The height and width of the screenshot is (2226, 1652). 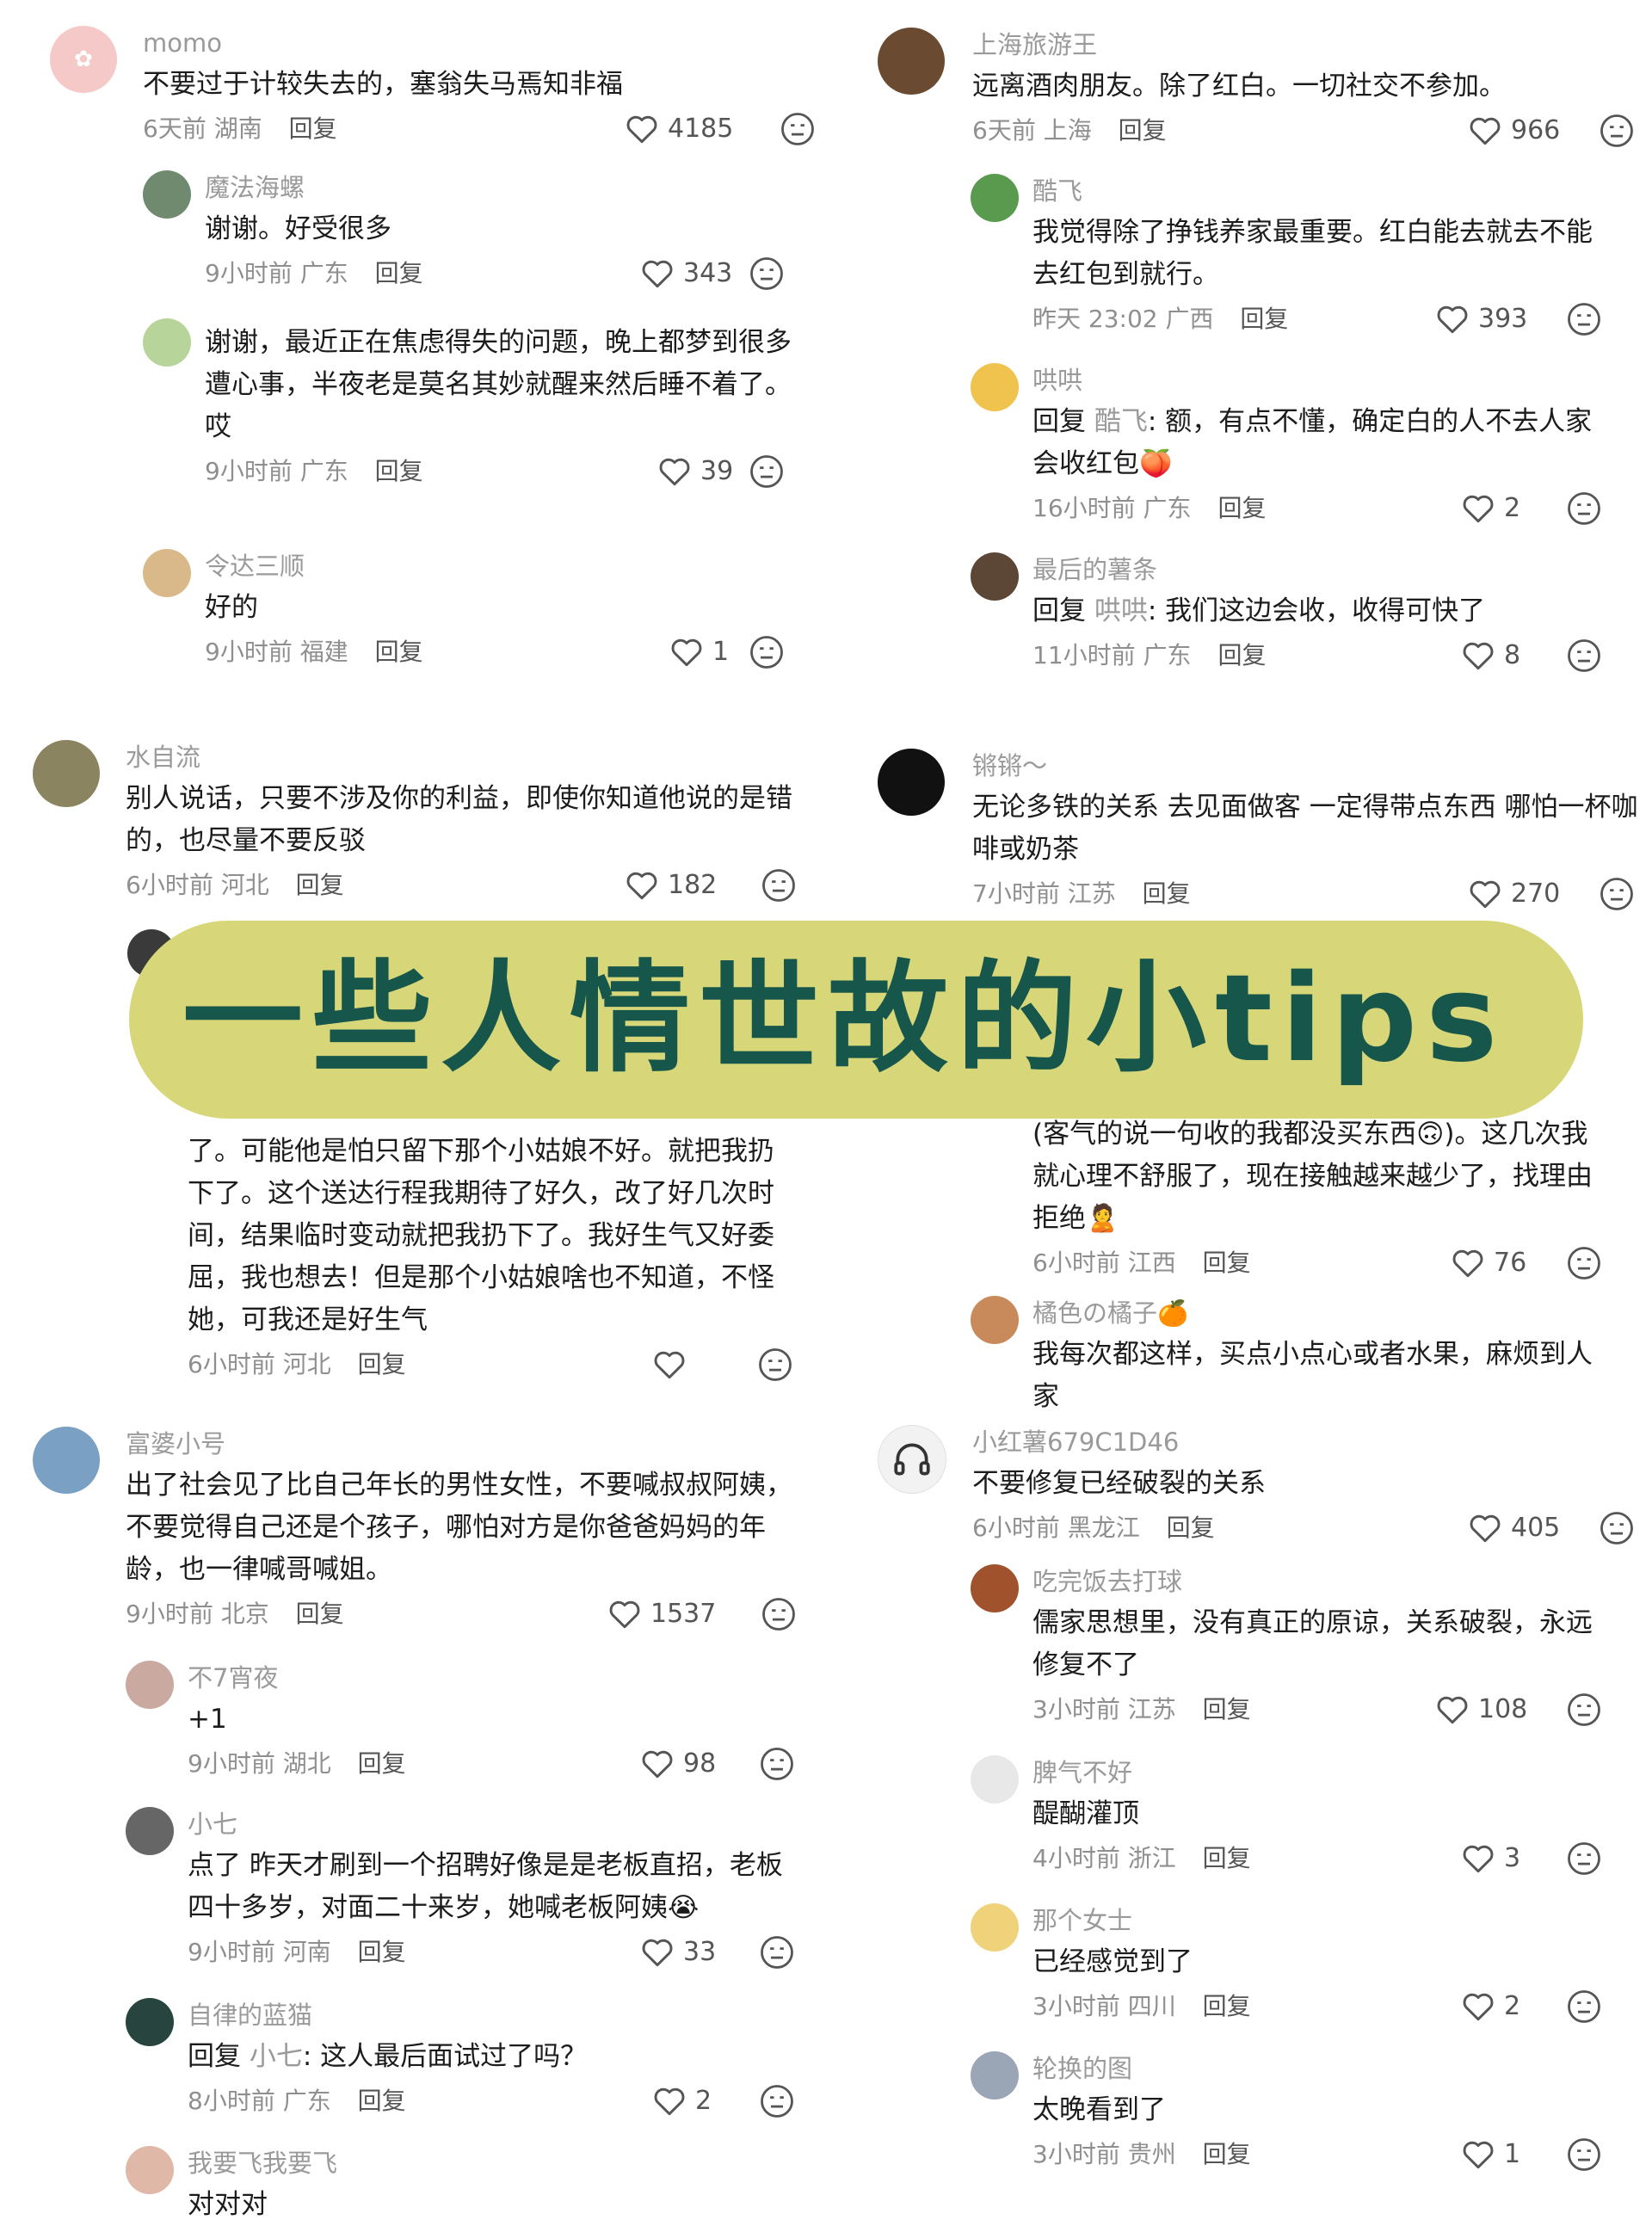 What do you see at coordinates (493, 1678) in the screenshot?
I see `username: 不7宵夜` at bounding box center [493, 1678].